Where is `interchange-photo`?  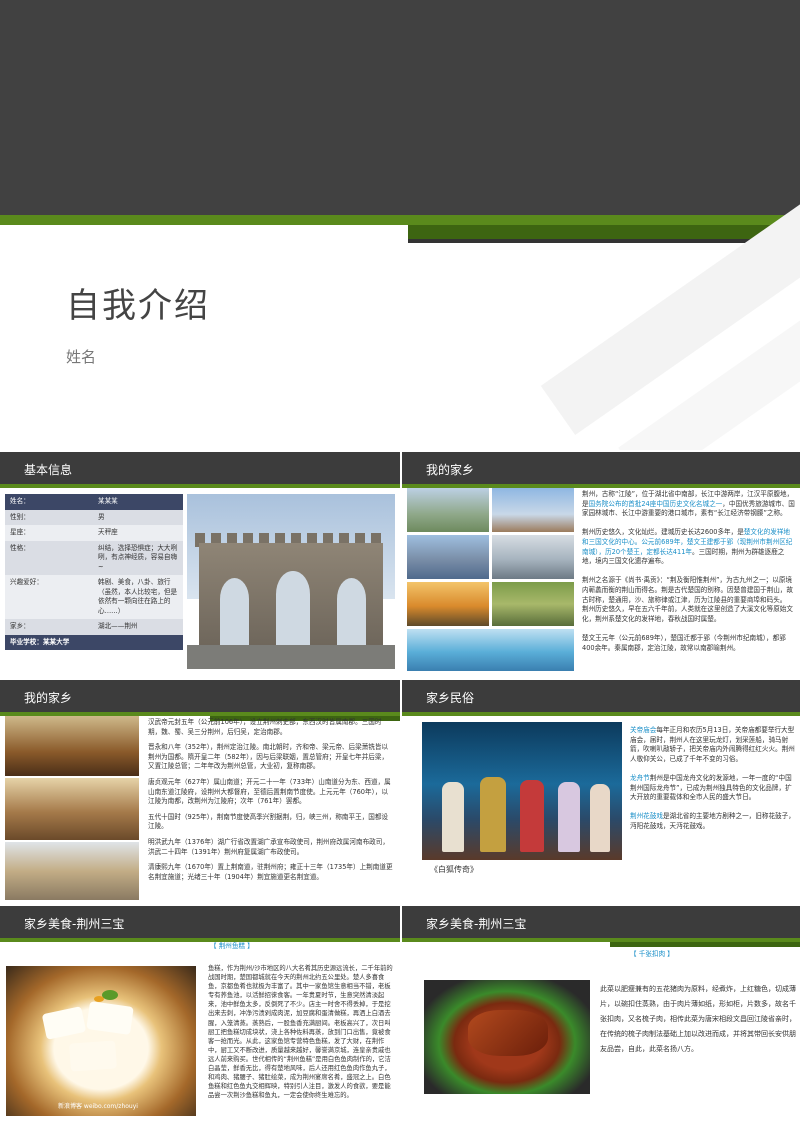
interchange-photo is located at coordinates (533, 604).